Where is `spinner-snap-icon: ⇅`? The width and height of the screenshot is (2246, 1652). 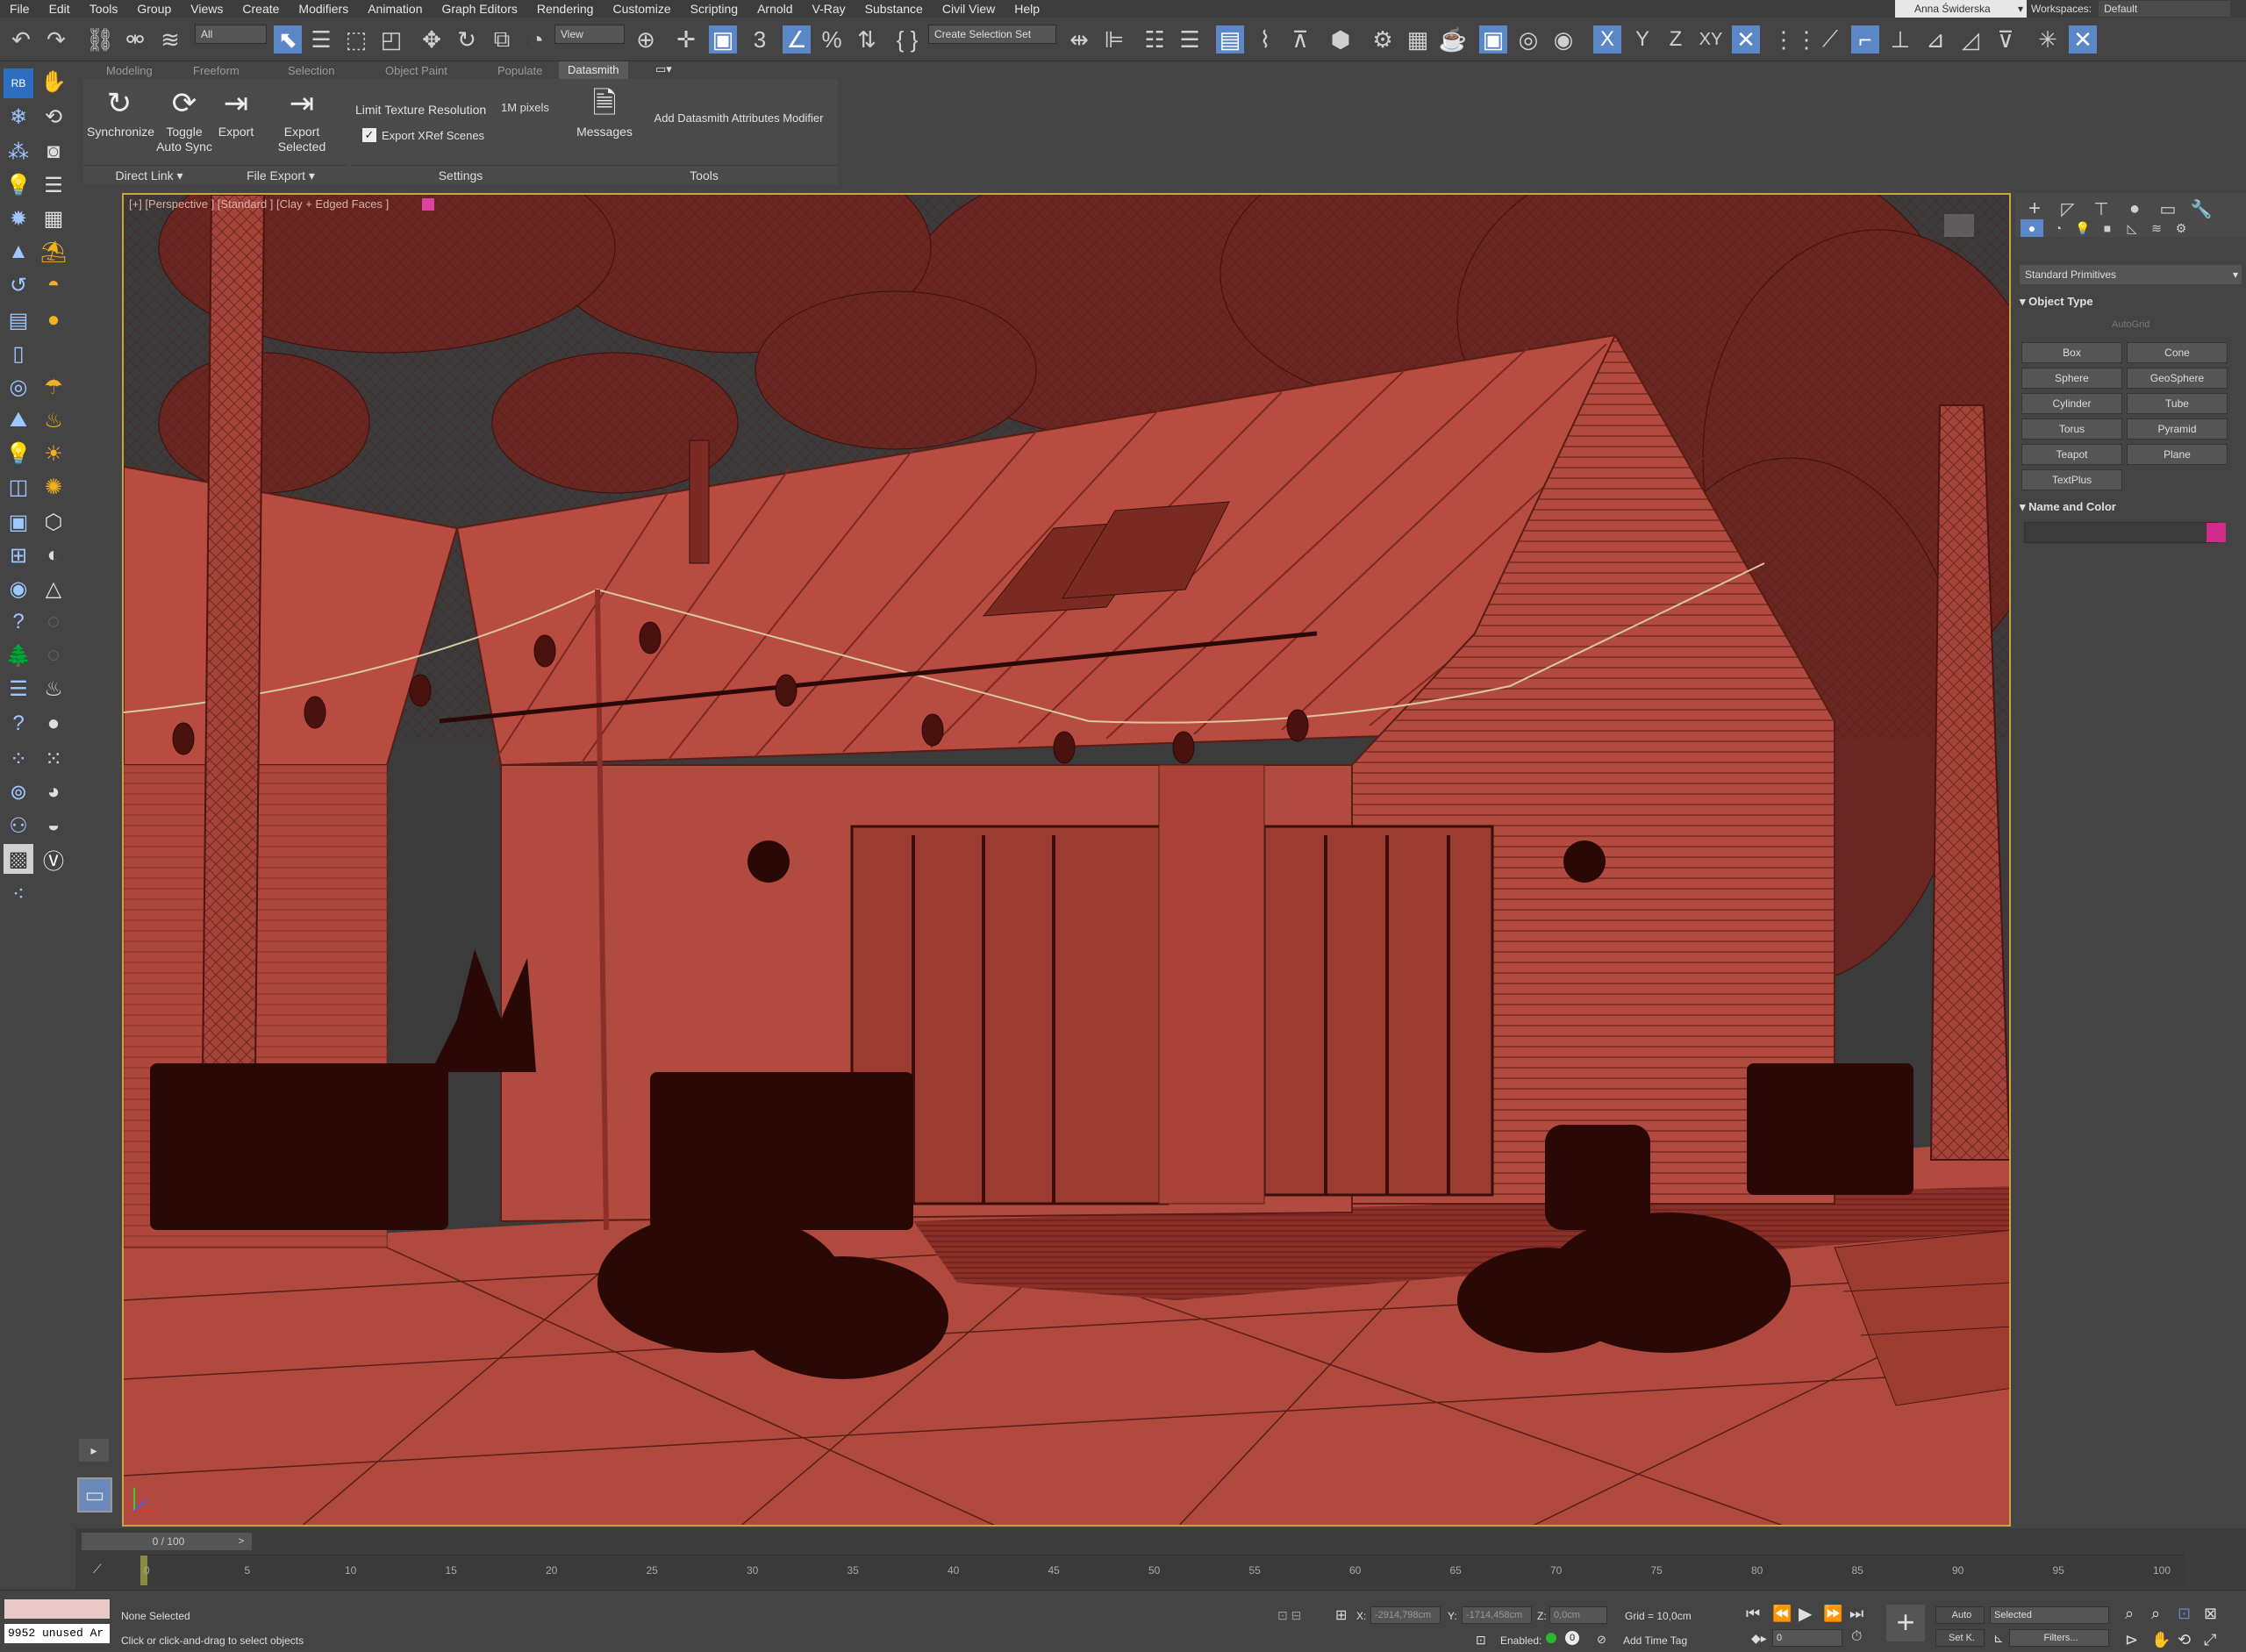
spinner-snap-icon: ⇅ is located at coordinates (867, 40).